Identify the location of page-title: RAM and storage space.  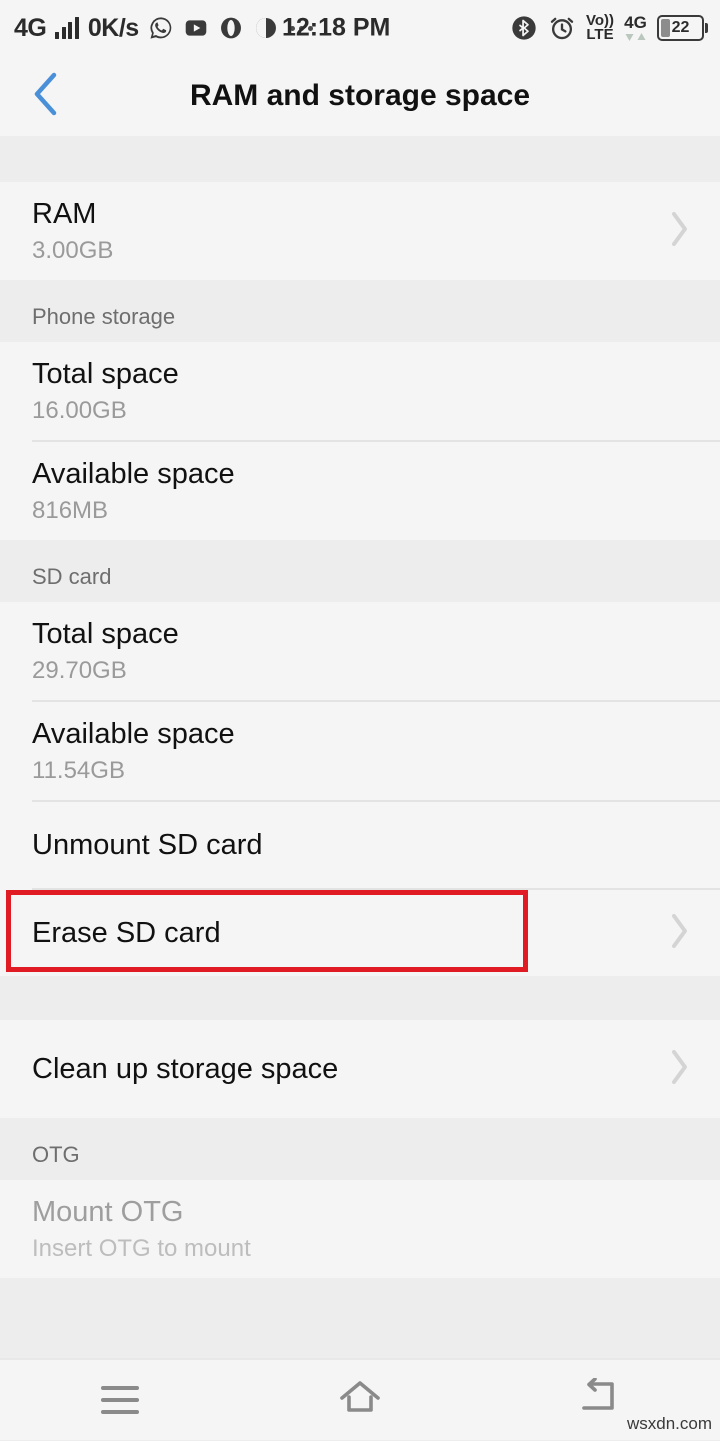
(360, 95).